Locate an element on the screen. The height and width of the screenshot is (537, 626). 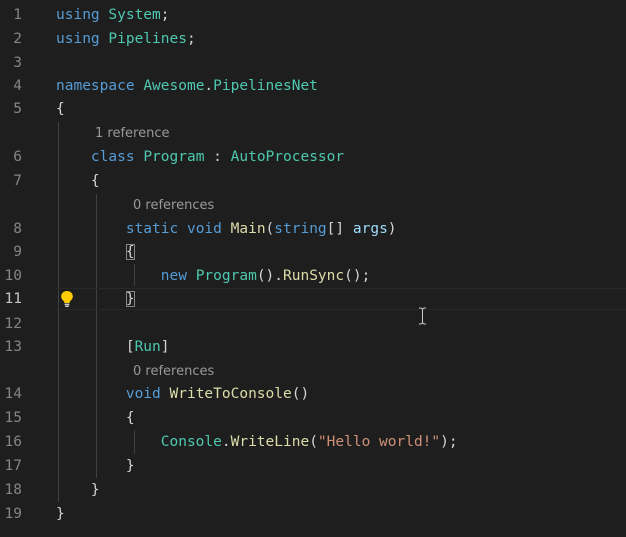
parameter-name: args is located at coordinates (370, 229).